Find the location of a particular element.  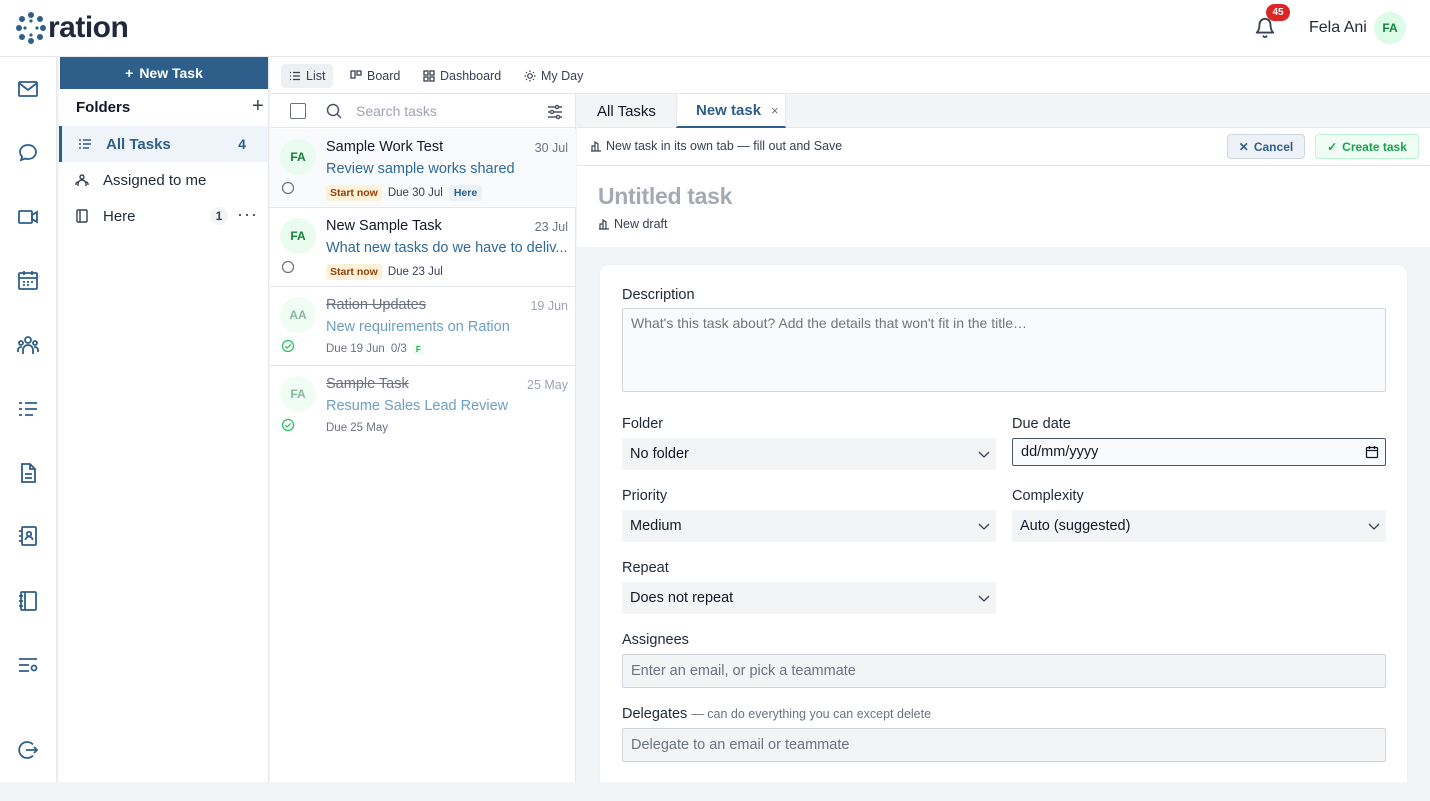

folder-label: All Tasks is located at coordinates (138, 144).